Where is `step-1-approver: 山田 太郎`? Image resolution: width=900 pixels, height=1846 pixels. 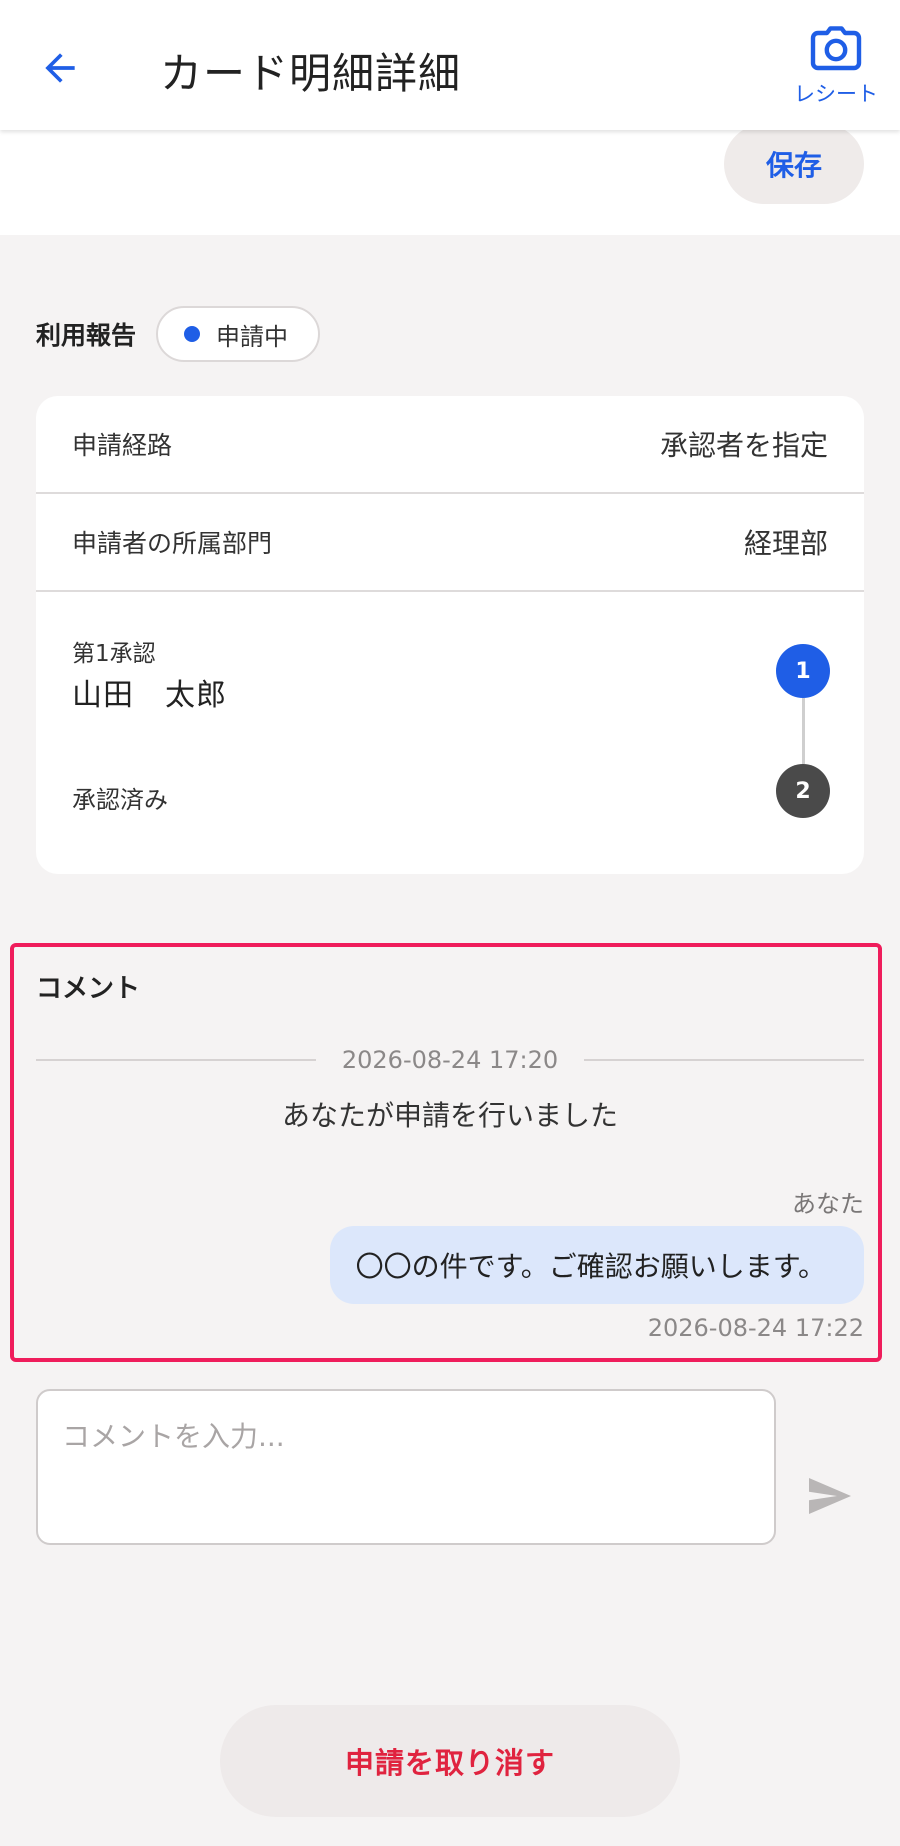
step-1-approver: 山田 太郎 is located at coordinates (149, 695).